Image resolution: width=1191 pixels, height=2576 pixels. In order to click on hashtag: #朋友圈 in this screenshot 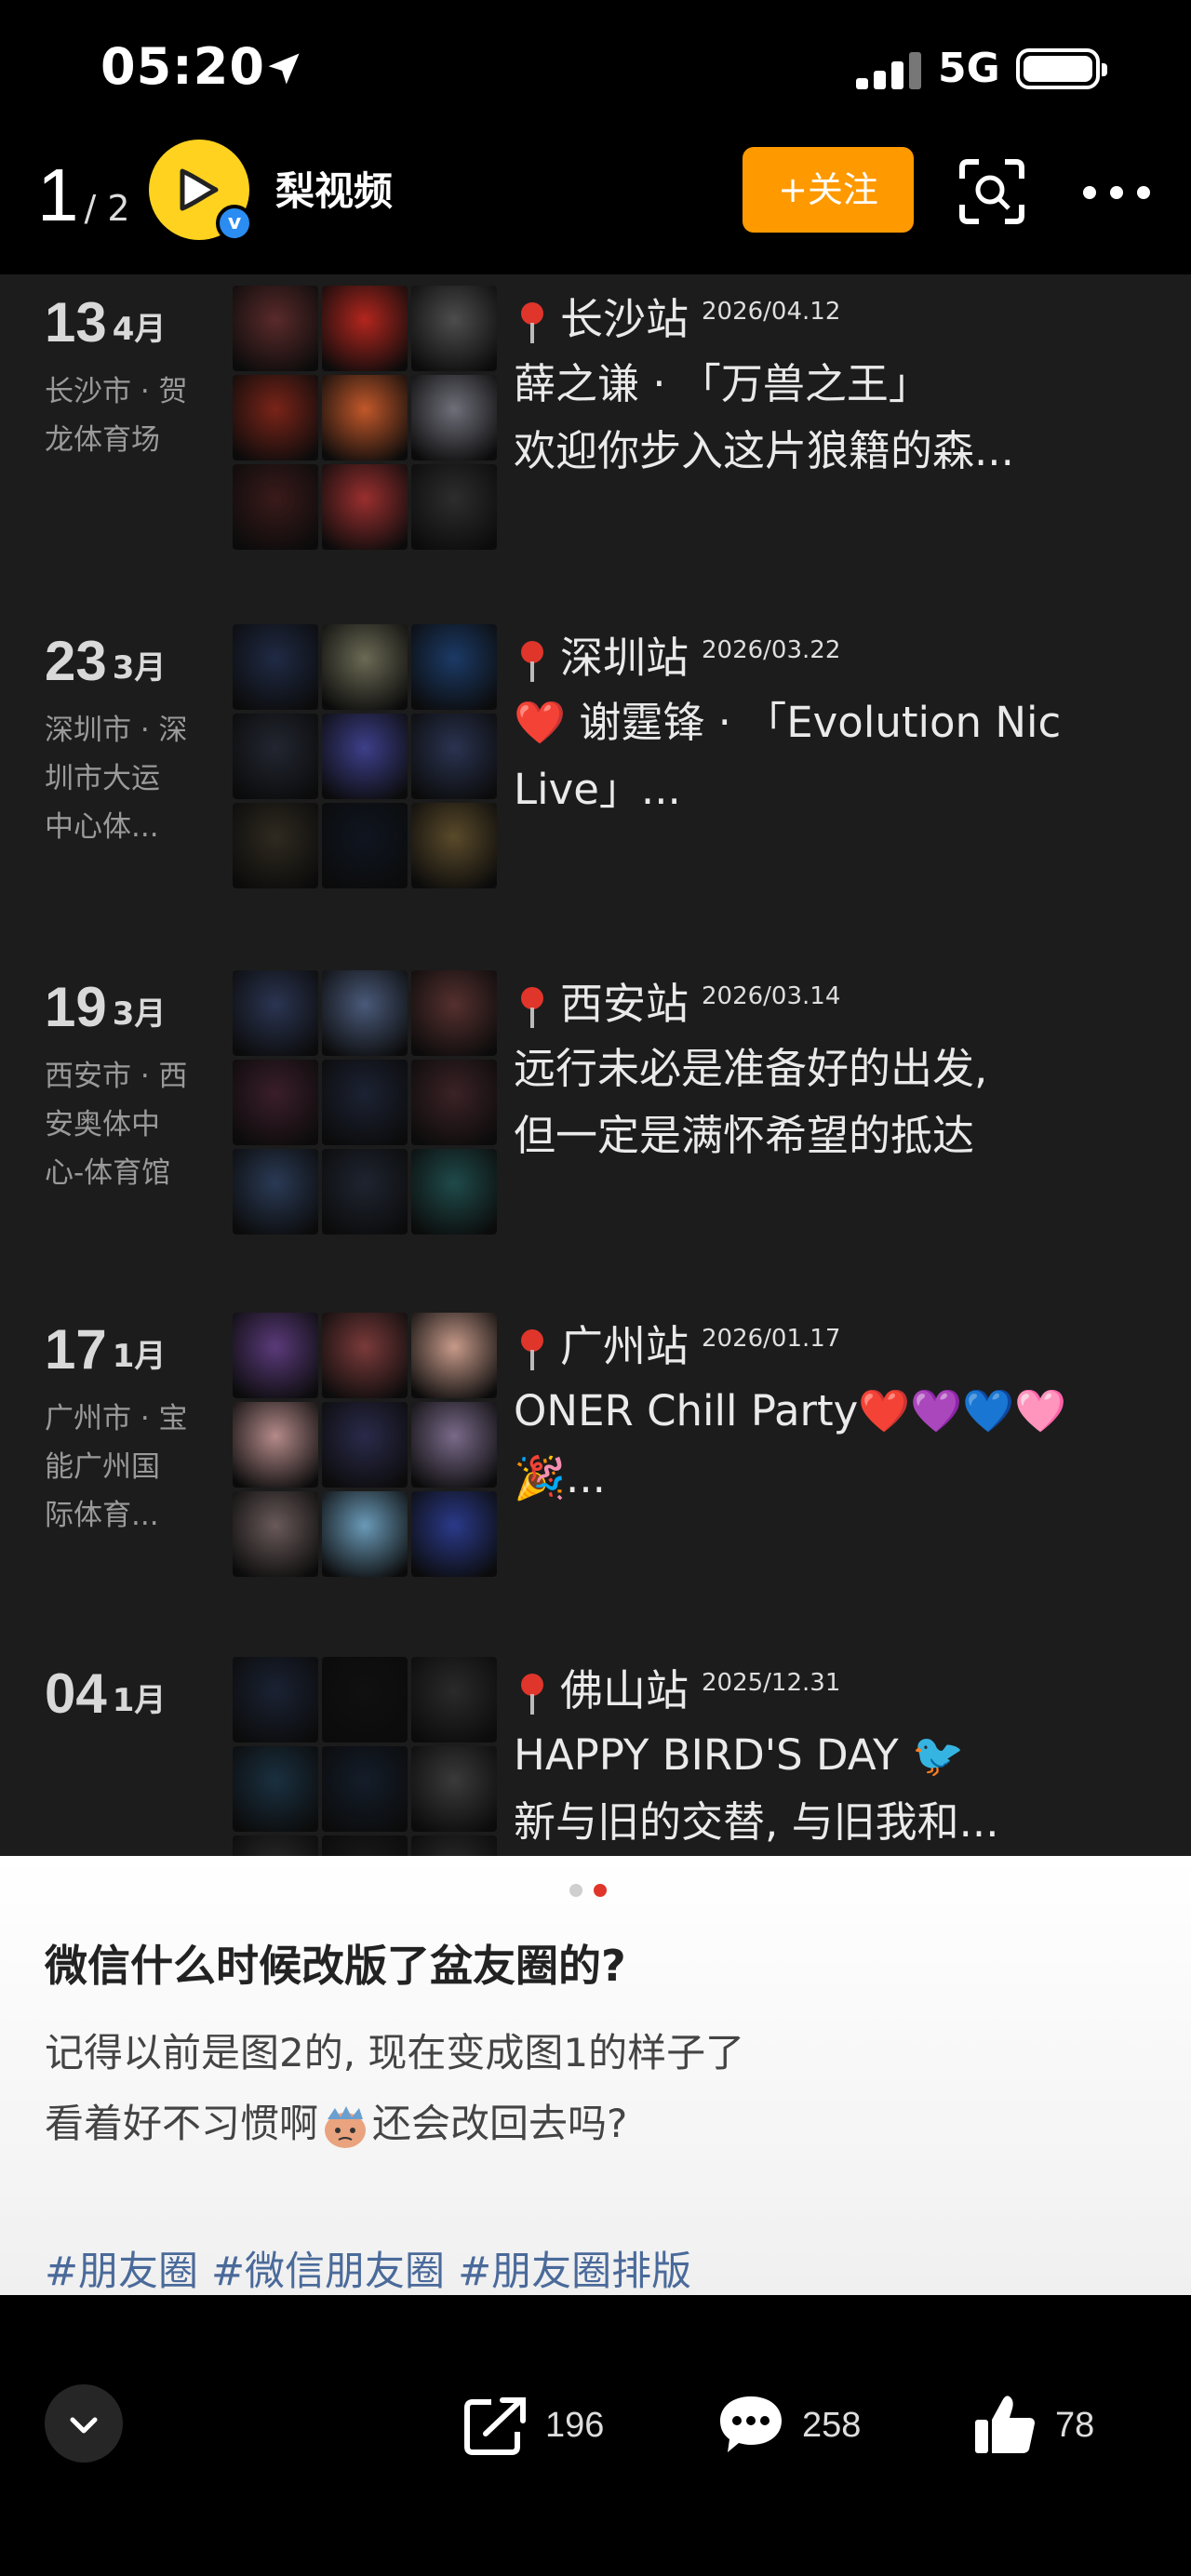, I will do `click(121, 2272)`.